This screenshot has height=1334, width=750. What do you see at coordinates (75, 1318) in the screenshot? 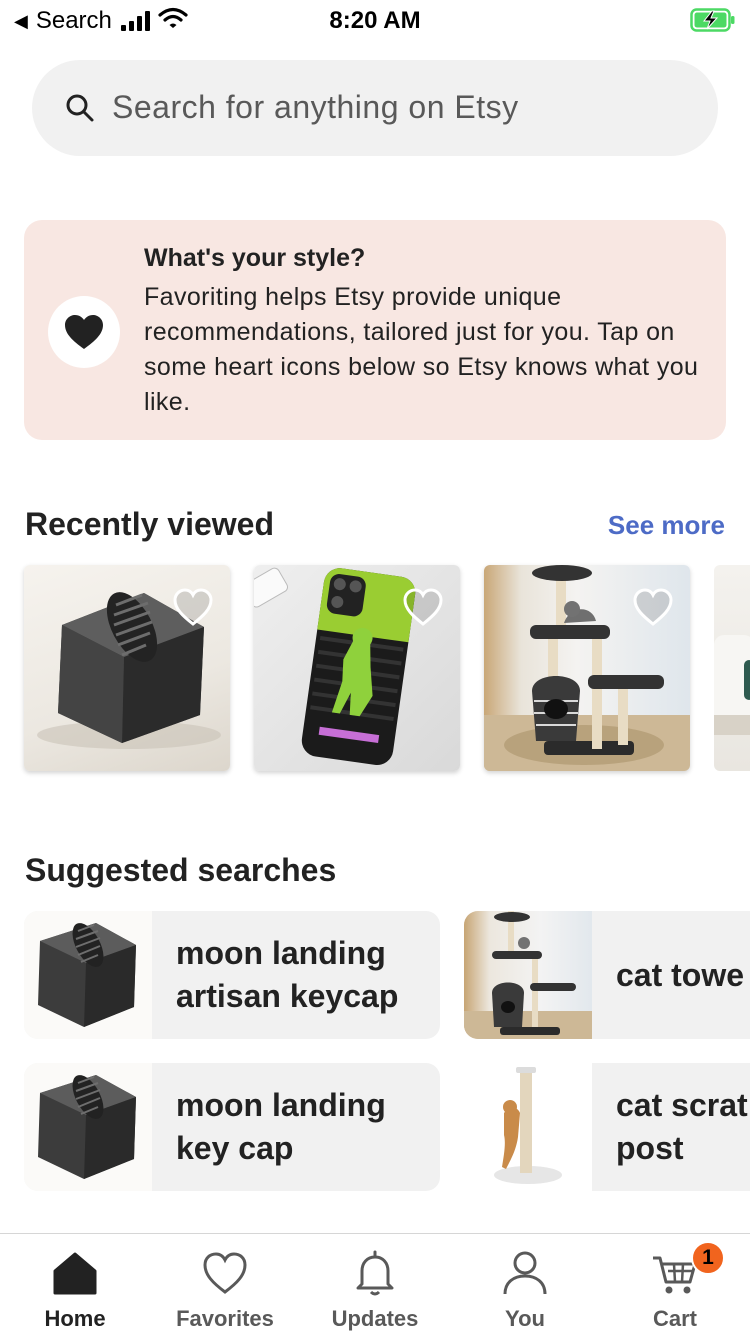
I see `tab-home-label: Home` at bounding box center [75, 1318].